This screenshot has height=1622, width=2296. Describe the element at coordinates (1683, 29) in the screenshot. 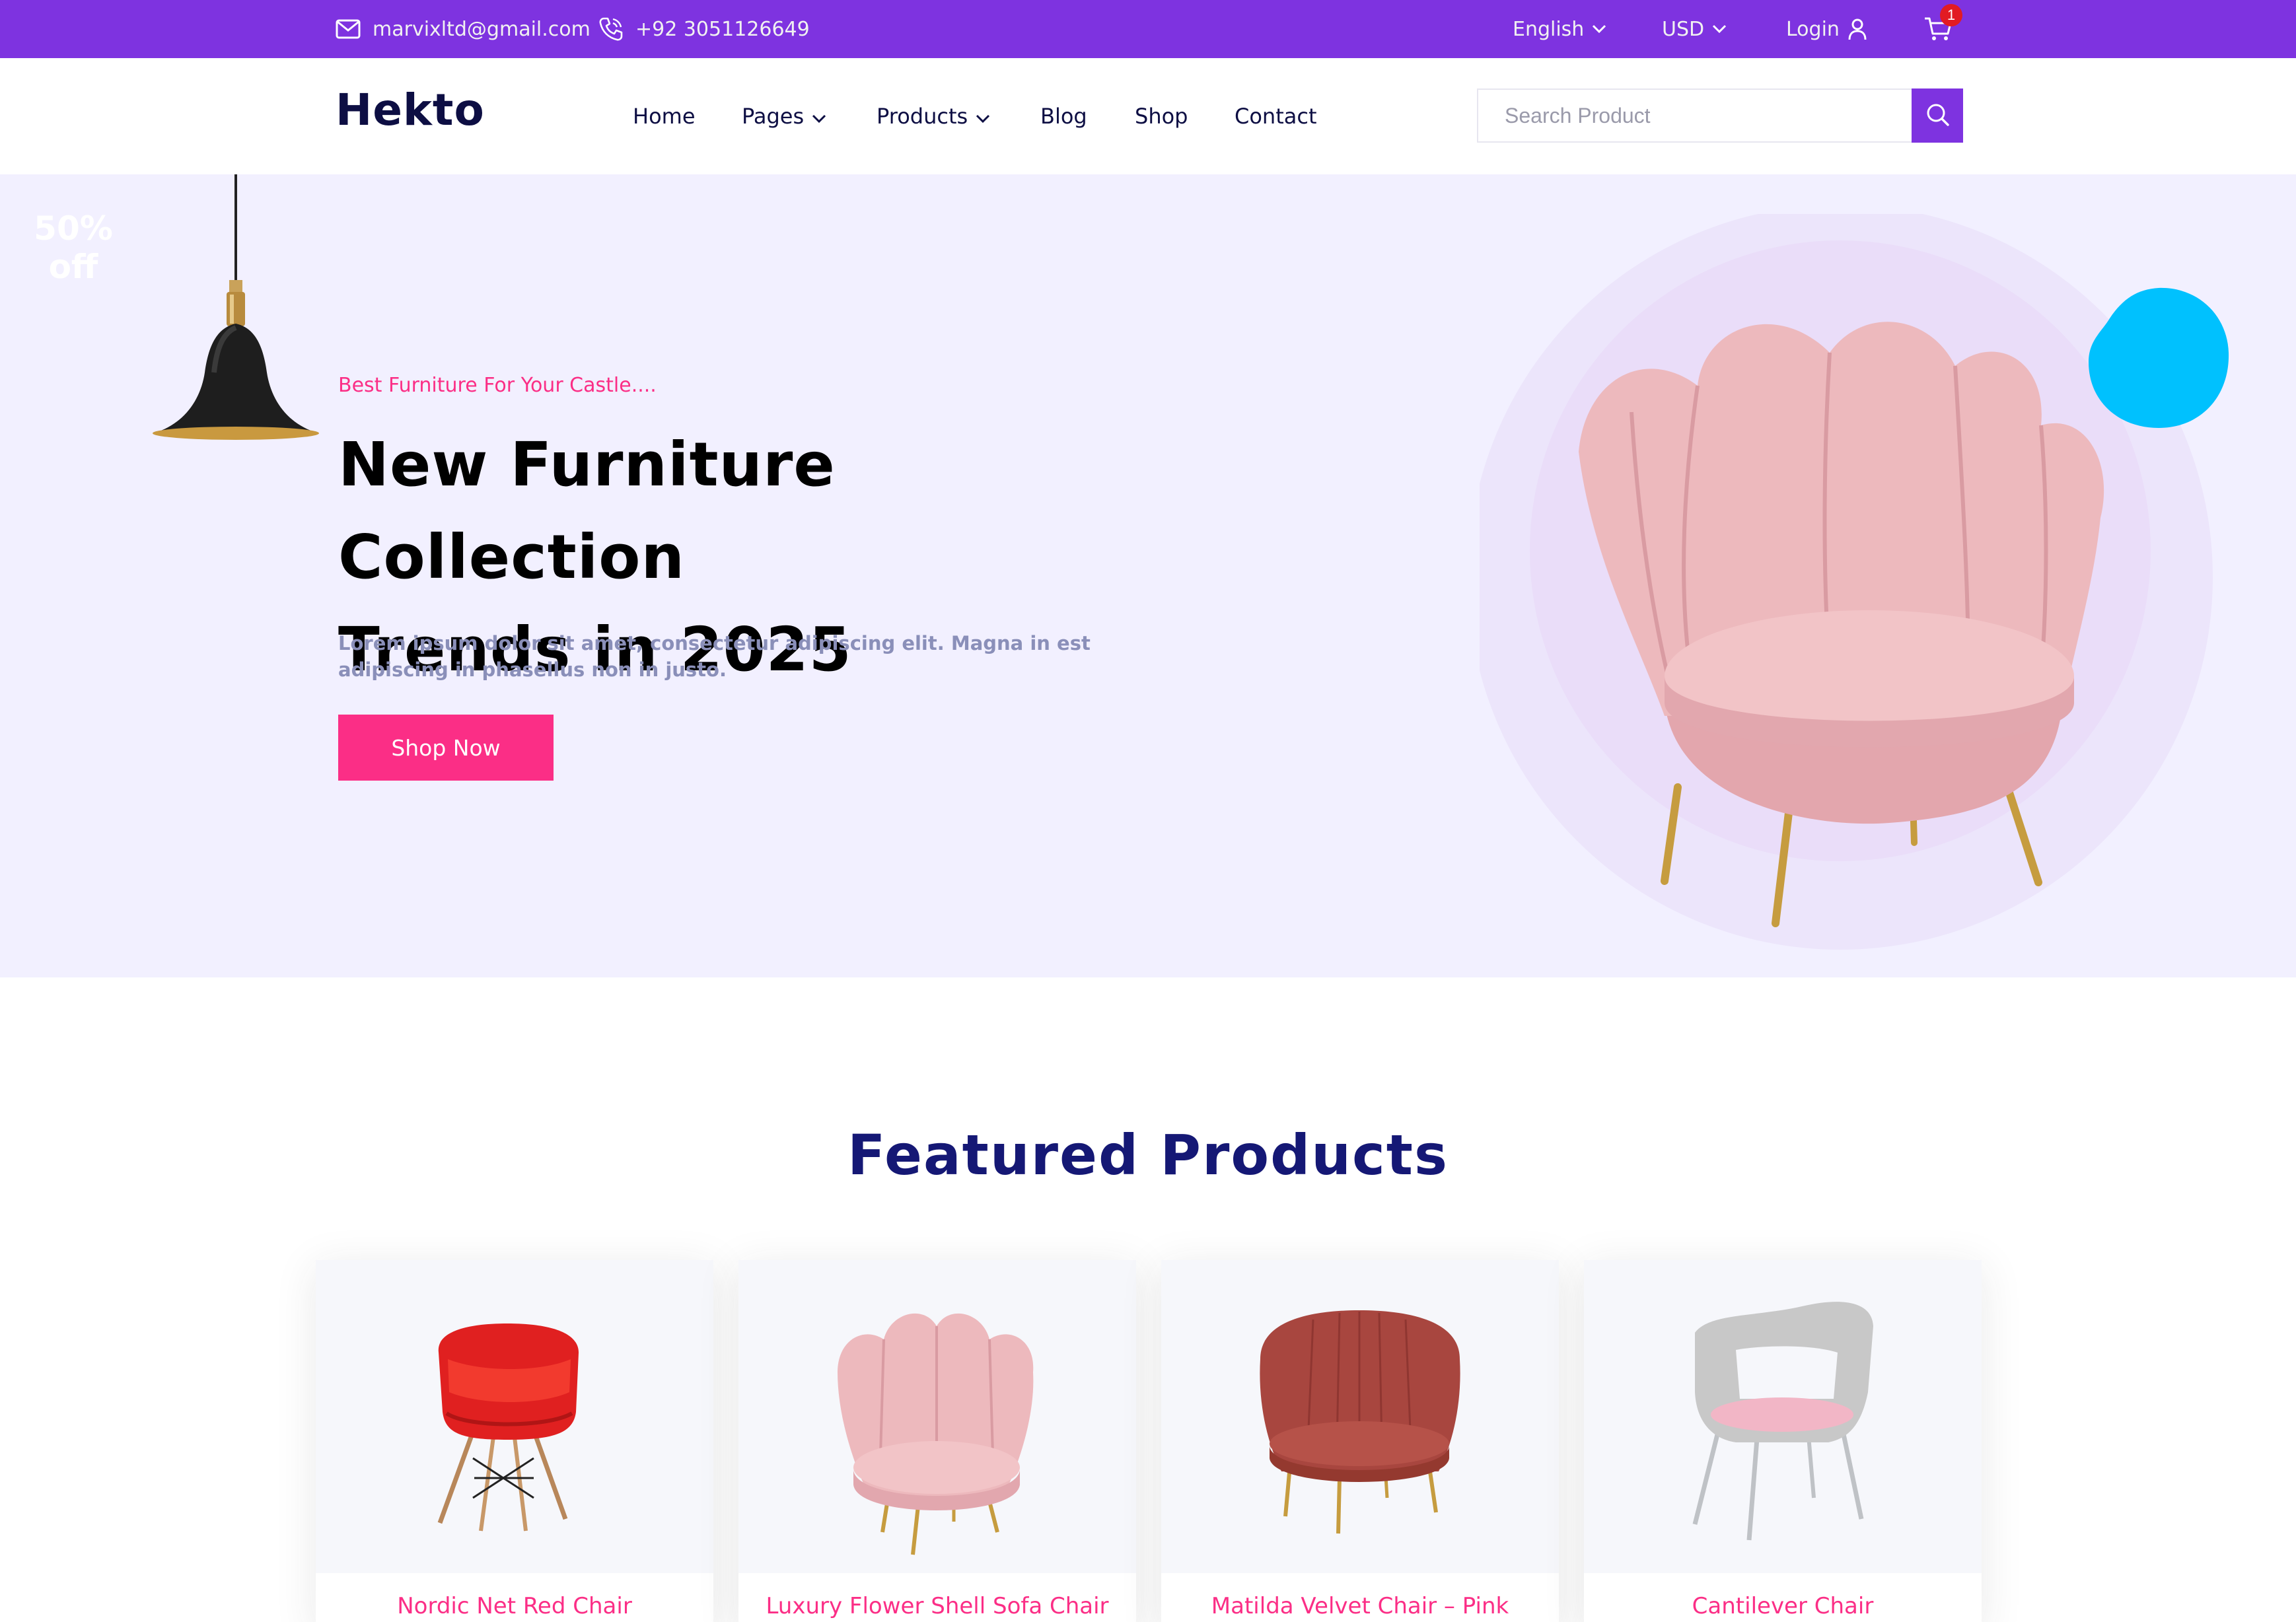

I see `currency-label: USD` at that location.